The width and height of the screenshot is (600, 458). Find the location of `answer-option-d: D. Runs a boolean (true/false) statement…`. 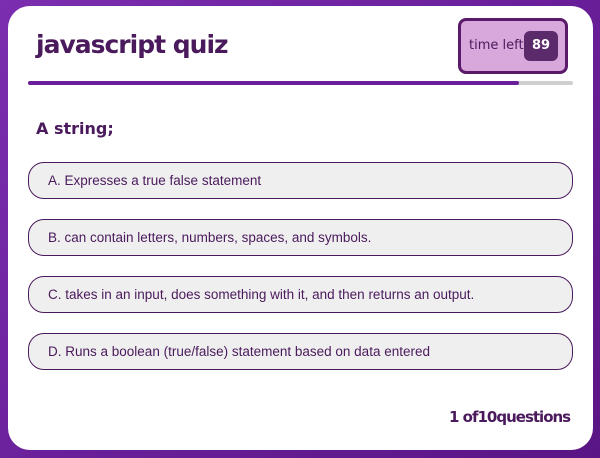

answer-option-d: D. Runs a boolean (true/false) statement… is located at coordinates (300, 351).